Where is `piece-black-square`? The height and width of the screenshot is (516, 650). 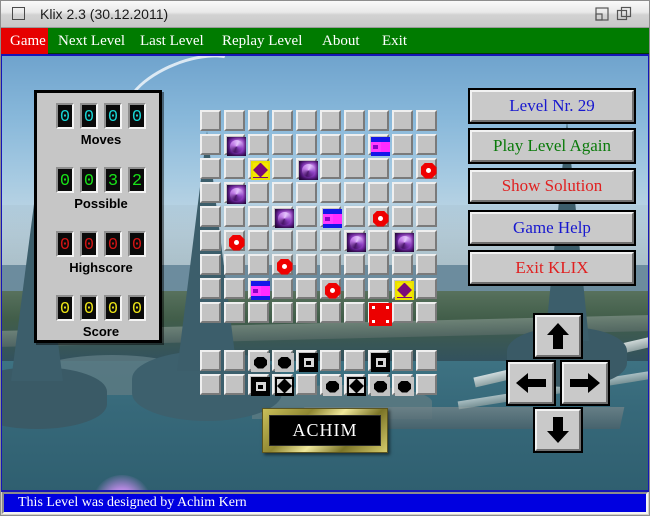 piece-black-square is located at coordinates (380, 362).